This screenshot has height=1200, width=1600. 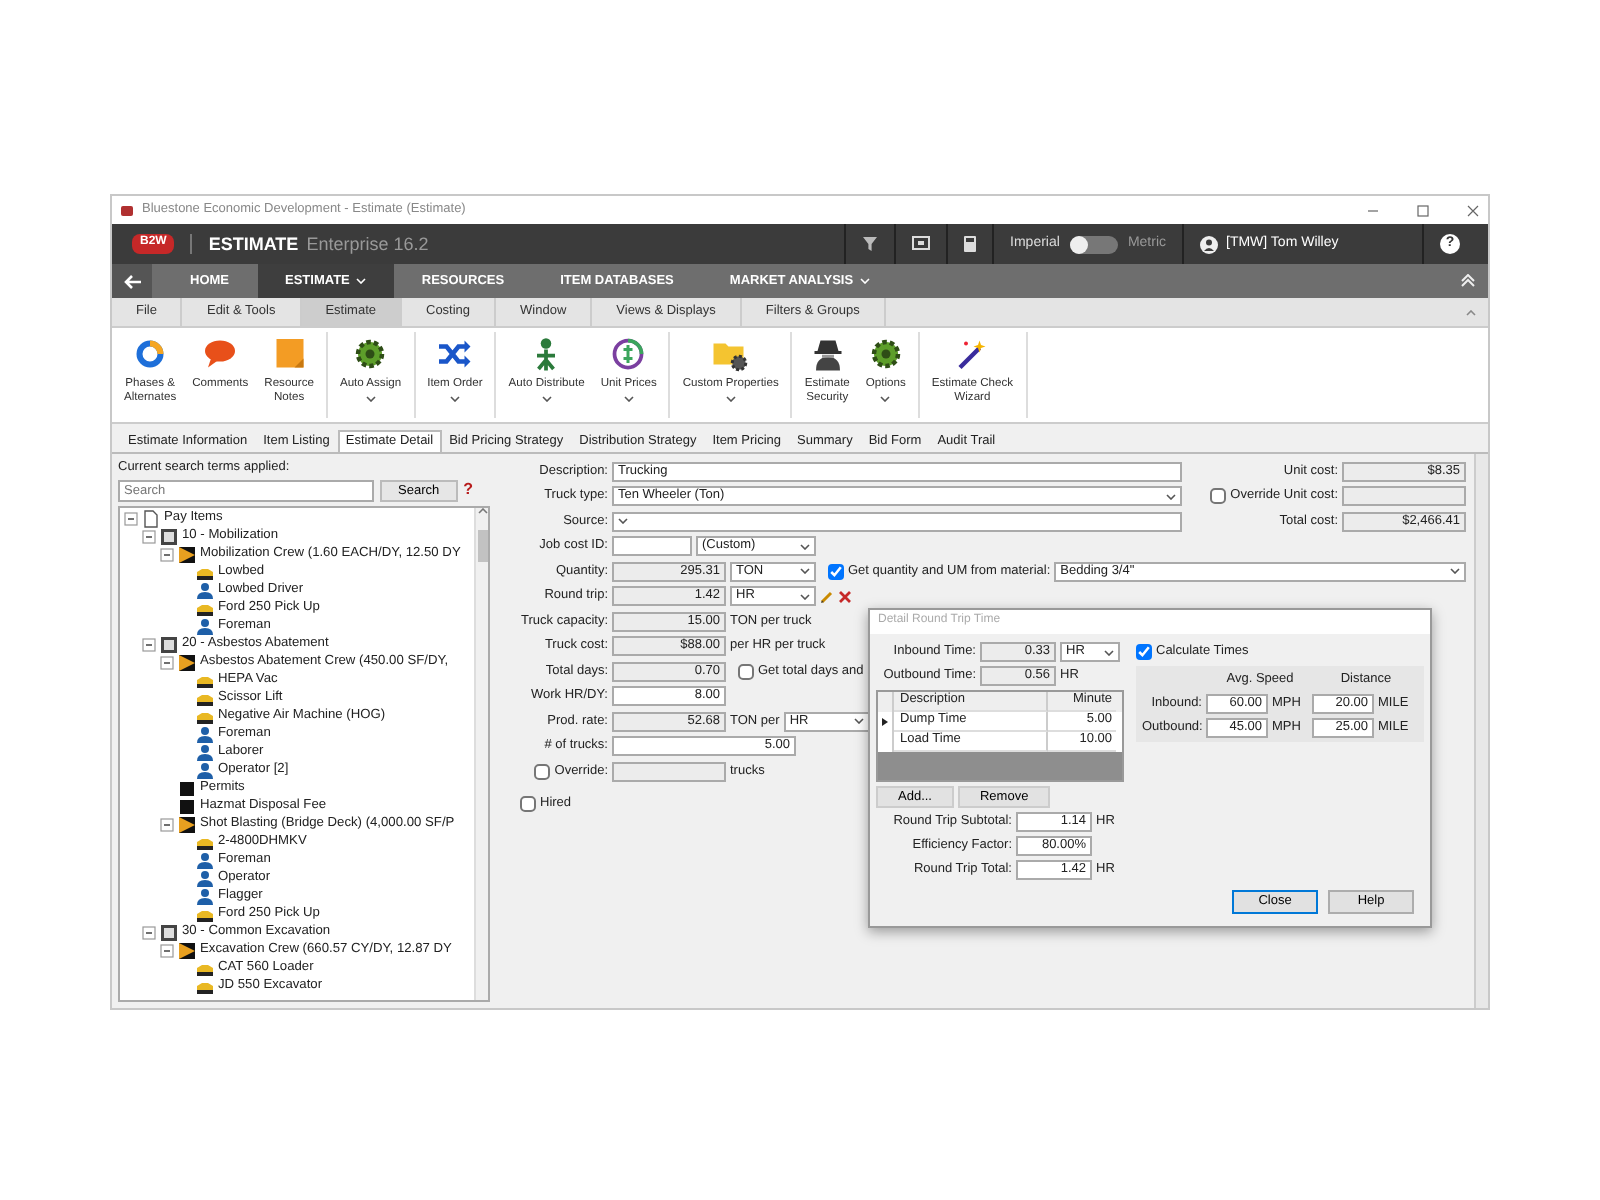 I want to click on close-icon, so click(x=1473, y=210).